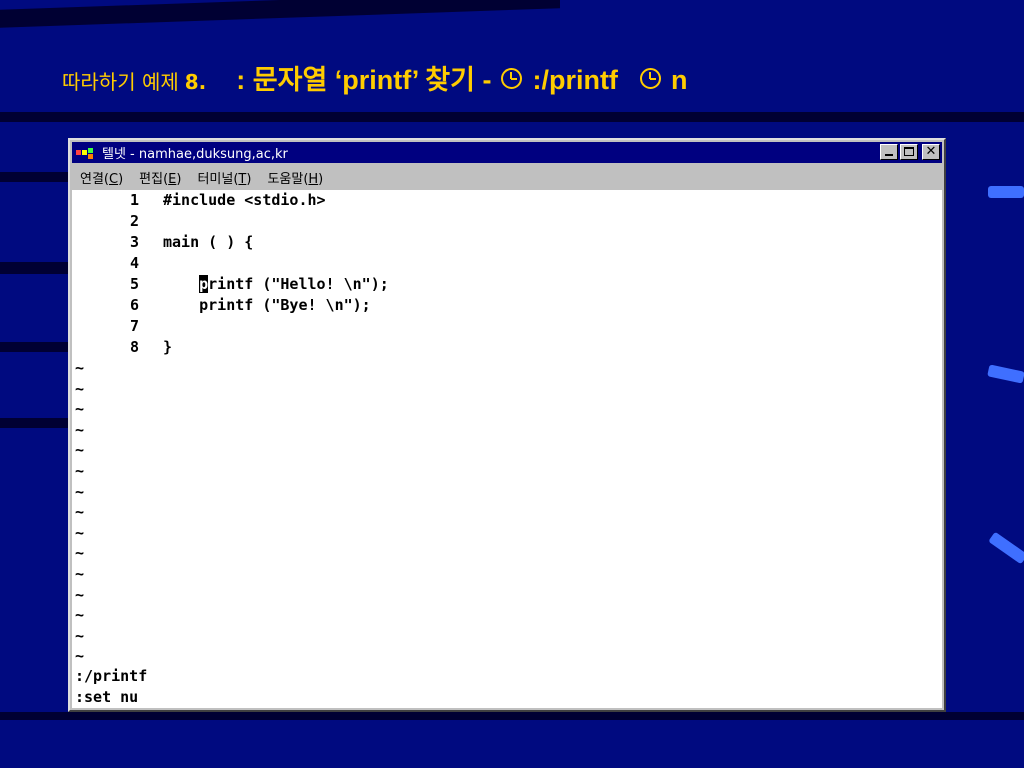 The width and height of the screenshot is (1024, 768). Describe the element at coordinates (134, 305) in the screenshot. I see `line-number: 6` at that location.